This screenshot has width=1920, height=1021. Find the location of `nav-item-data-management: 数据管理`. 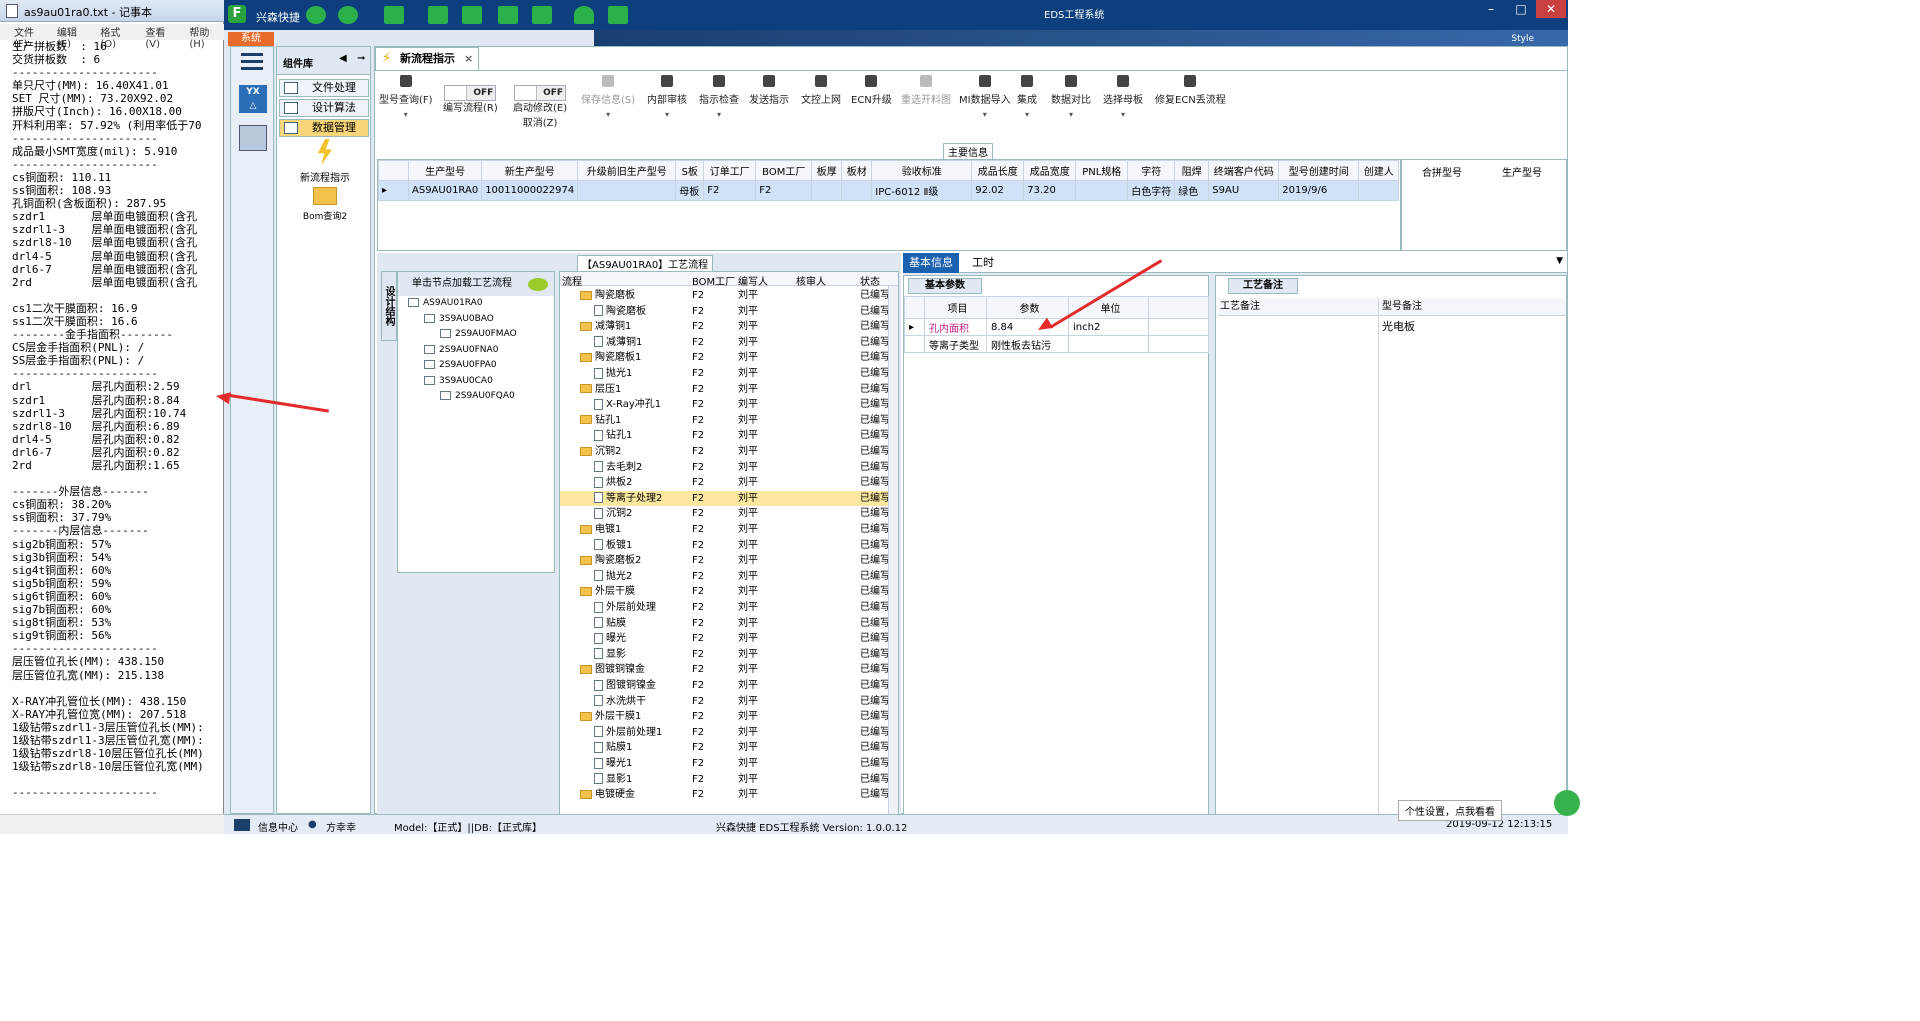

nav-item-data-management: 数据管理 is located at coordinates (324, 128).